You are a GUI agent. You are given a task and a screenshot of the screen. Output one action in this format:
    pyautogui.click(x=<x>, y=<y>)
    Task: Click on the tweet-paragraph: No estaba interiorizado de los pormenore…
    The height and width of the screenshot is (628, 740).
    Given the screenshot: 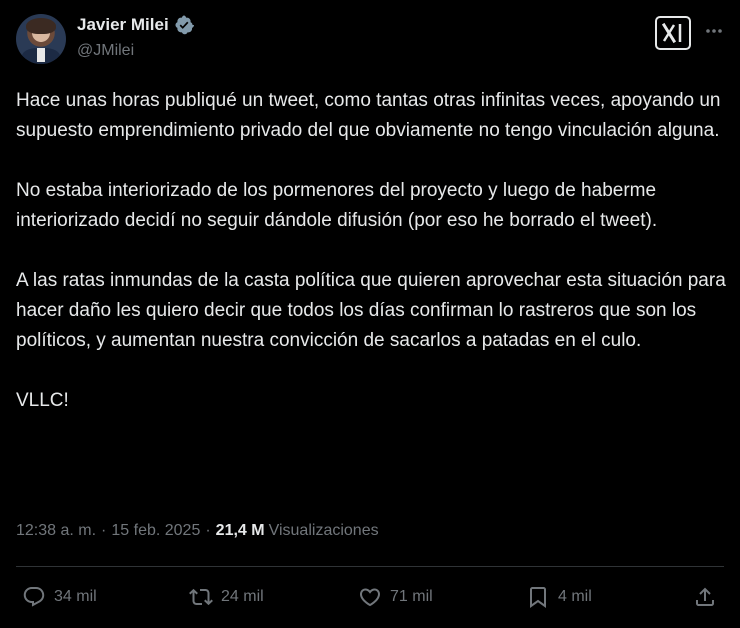 What is the action you would take?
    pyautogui.click(x=337, y=205)
    